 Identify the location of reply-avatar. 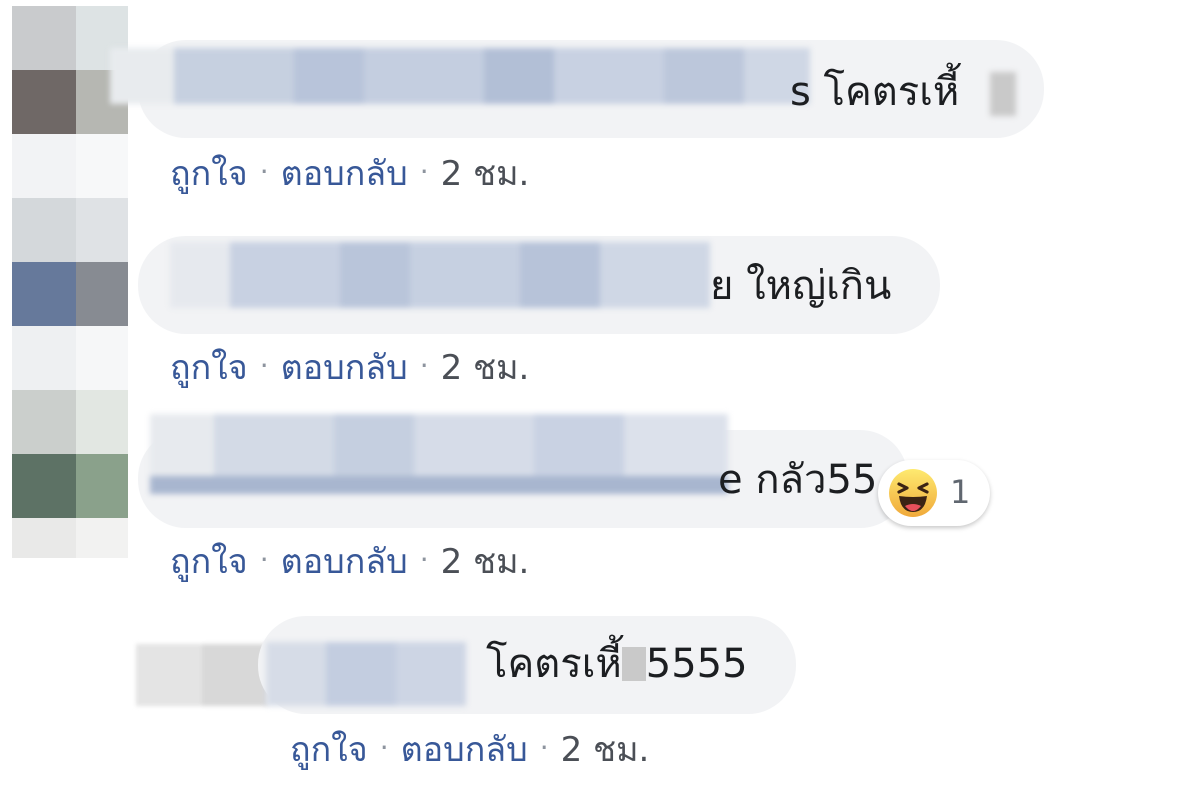
(202, 675).